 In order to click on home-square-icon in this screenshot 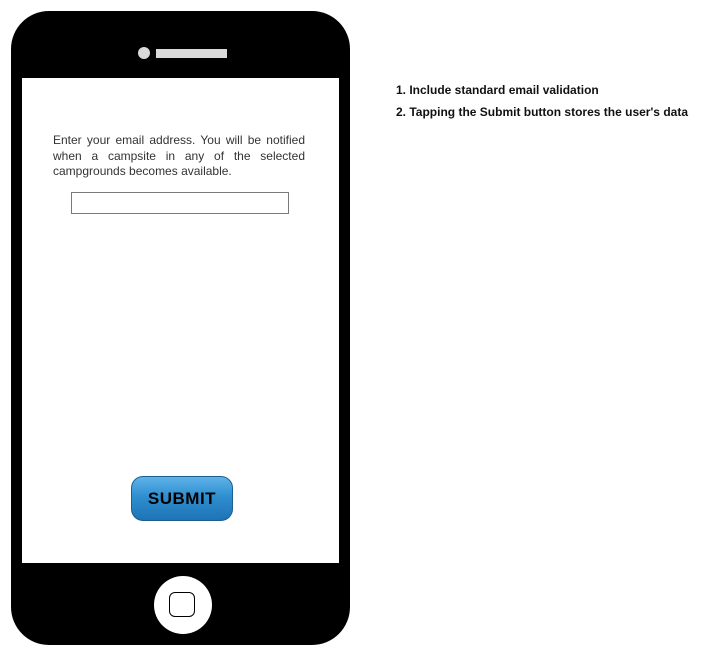, I will do `click(182, 604)`.